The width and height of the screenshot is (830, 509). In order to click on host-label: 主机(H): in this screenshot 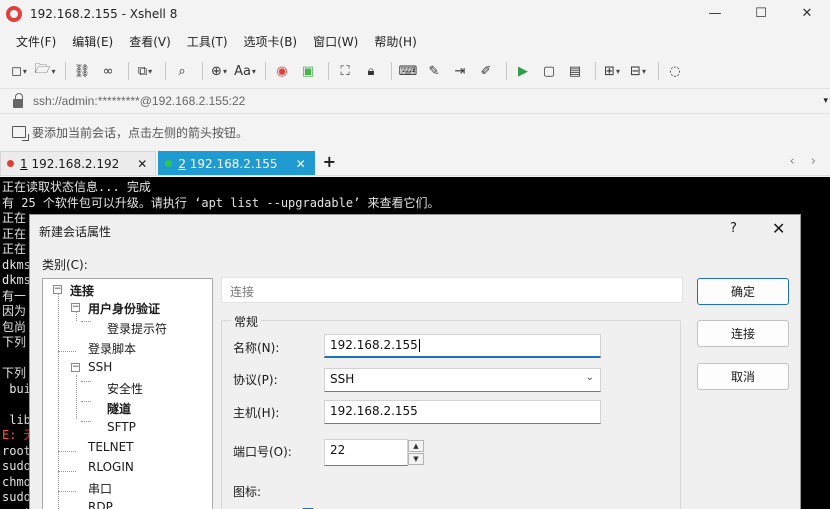, I will do `click(256, 413)`.